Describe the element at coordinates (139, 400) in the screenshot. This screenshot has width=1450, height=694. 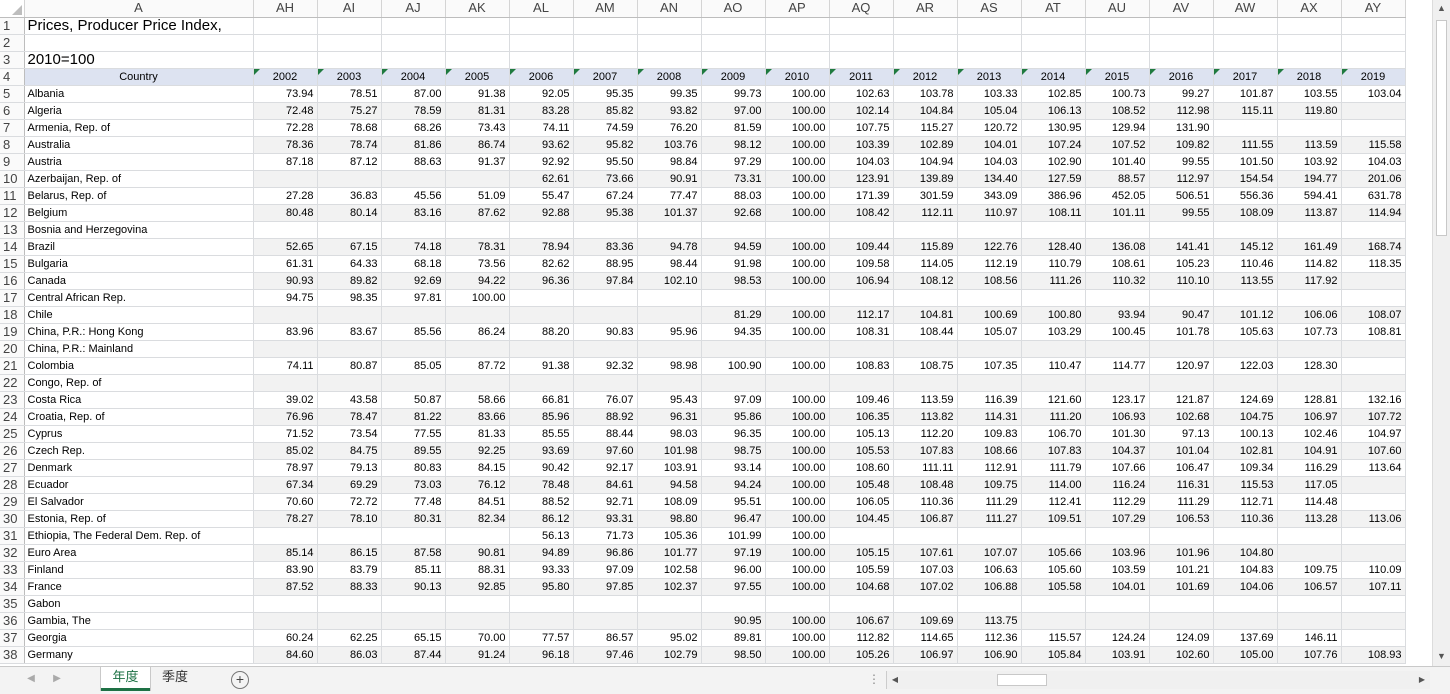
I see `country-cell: Costa Rica` at that location.